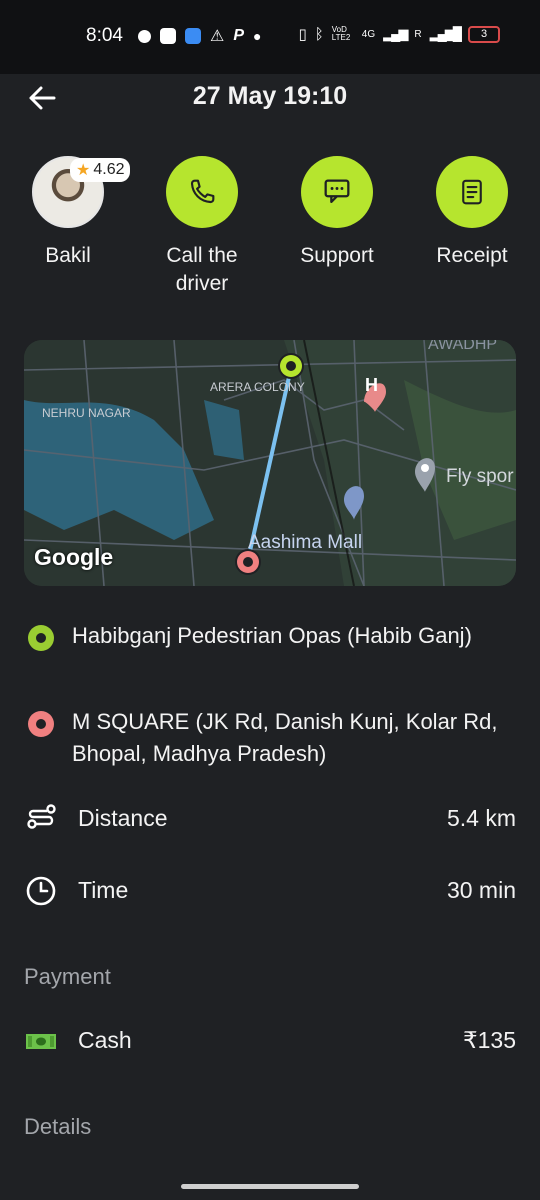 This screenshot has height=1200, width=540. What do you see at coordinates (319, 34) in the screenshot?
I see `bluetooth-icon: ᛒ` at bounding box center [319, 34].